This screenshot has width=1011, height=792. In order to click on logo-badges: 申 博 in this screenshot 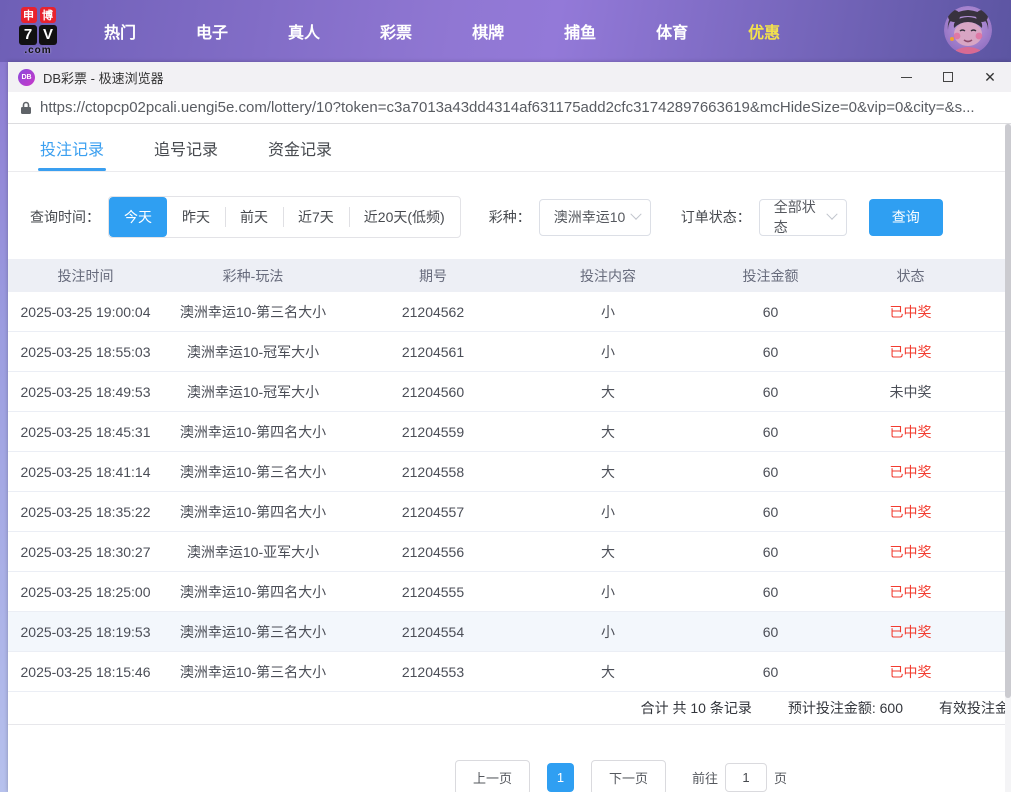, I will do `click(38, 14)`.